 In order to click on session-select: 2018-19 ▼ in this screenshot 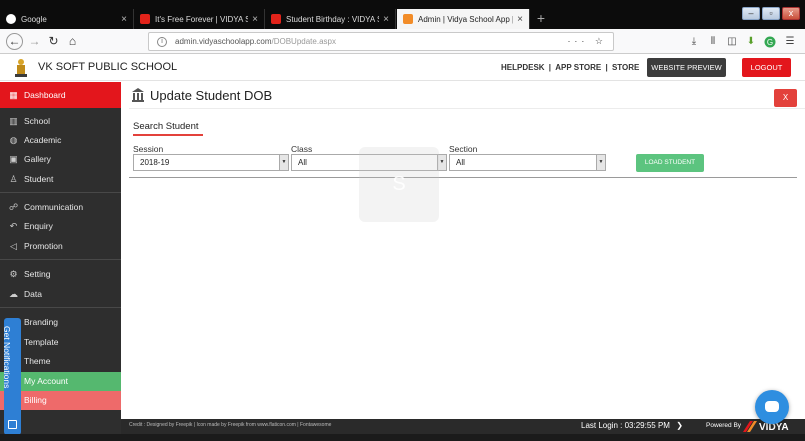, I will do `click(211, 162)`.